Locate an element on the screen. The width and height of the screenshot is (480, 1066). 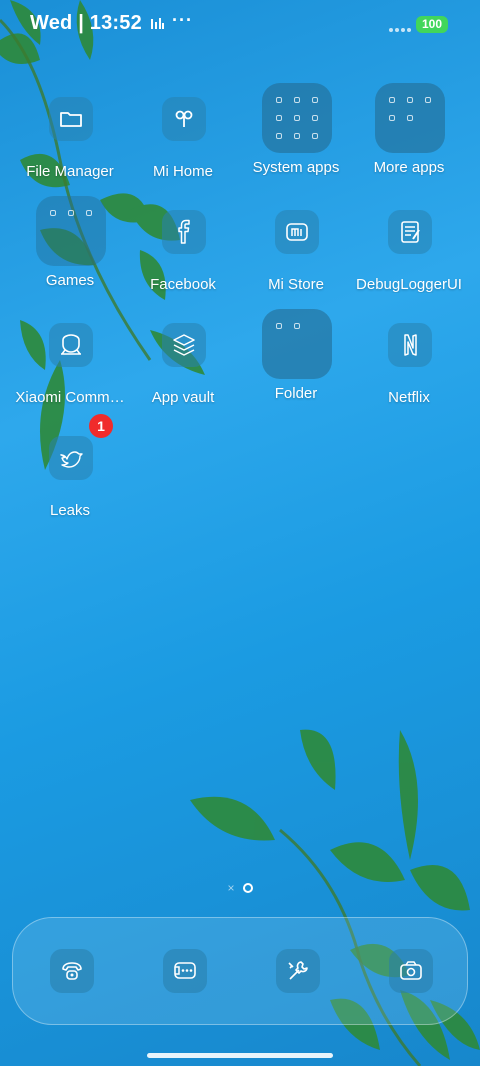
notification-badge: 1 is located at coordinates (101, 426).